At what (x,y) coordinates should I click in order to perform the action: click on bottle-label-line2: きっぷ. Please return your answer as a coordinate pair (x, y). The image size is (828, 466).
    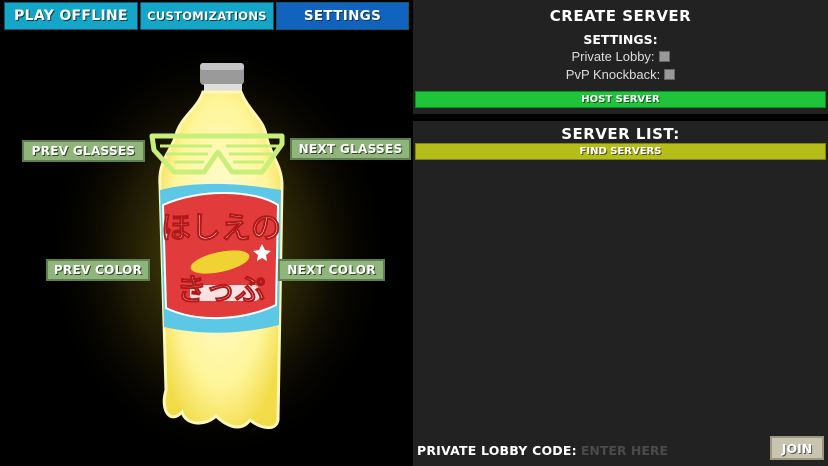
    Looking at the image, I should click on (221, 290).